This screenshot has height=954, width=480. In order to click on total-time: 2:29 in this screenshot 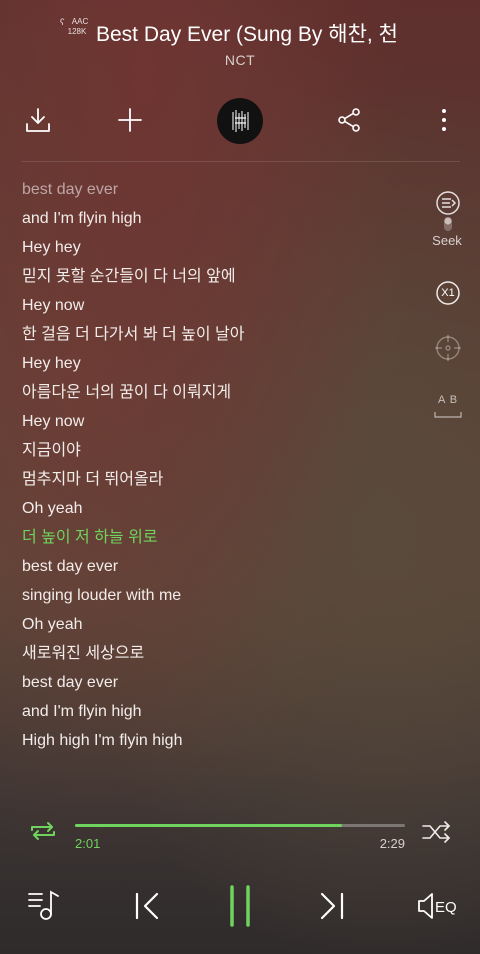, I will do `click(392, 843)`.